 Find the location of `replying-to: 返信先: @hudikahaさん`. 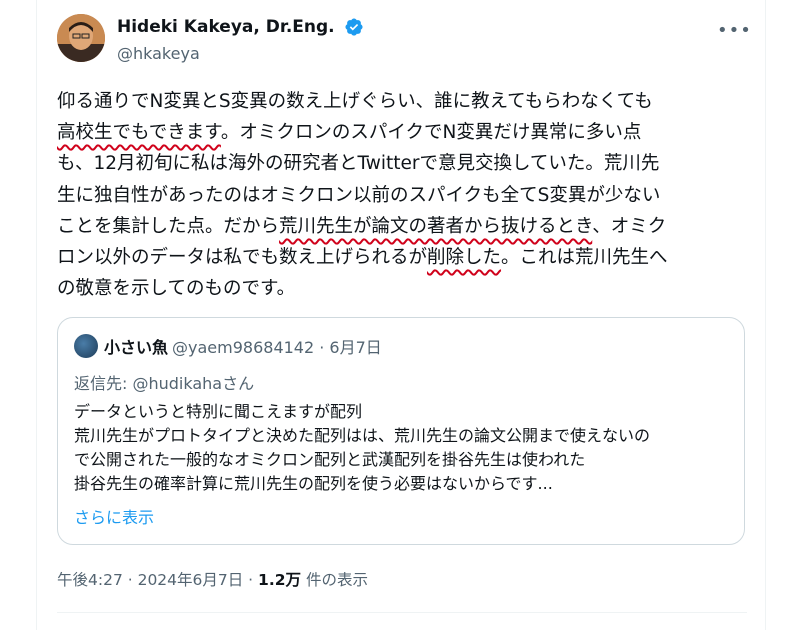

replying-to: 返信先: @hudikahaさん is located at coordinates (164, 383).